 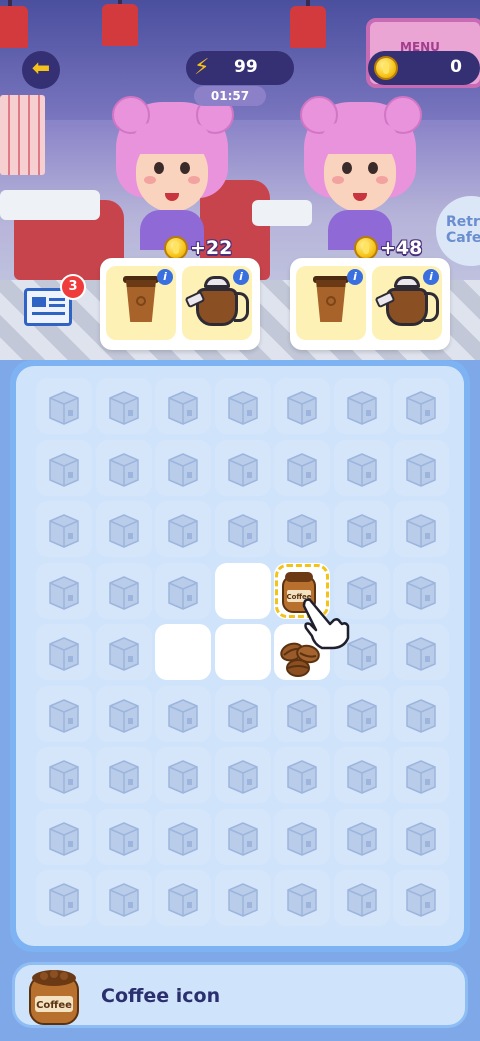 I want to click on arrow-left-icon: ⬅, so click(x=41, y=68).